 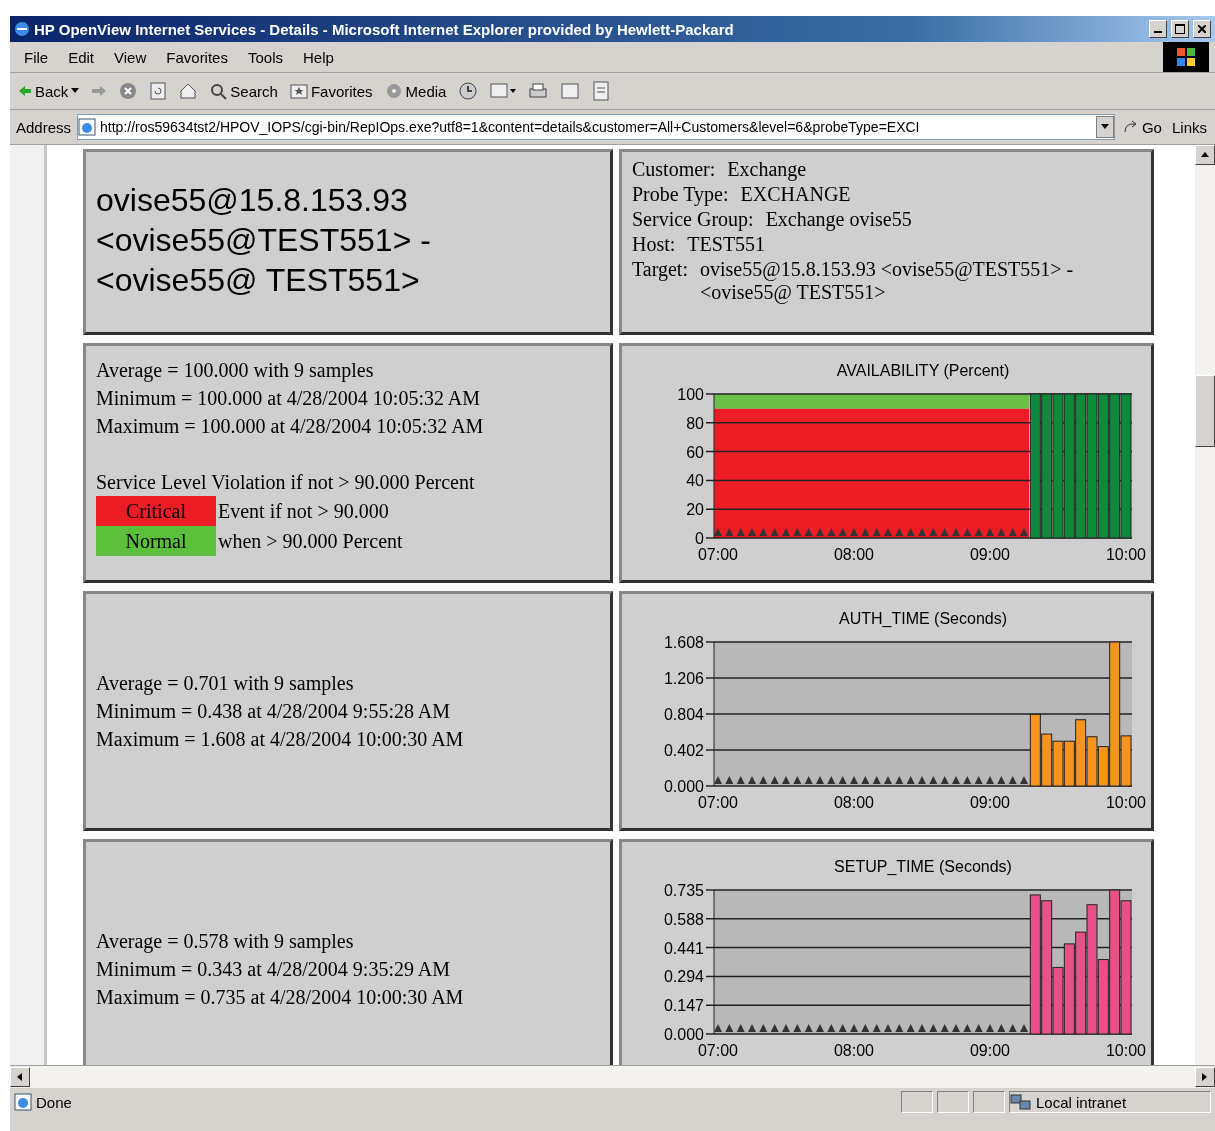 I want to click on axis-label: 0.294, so click(x=683, y=977).